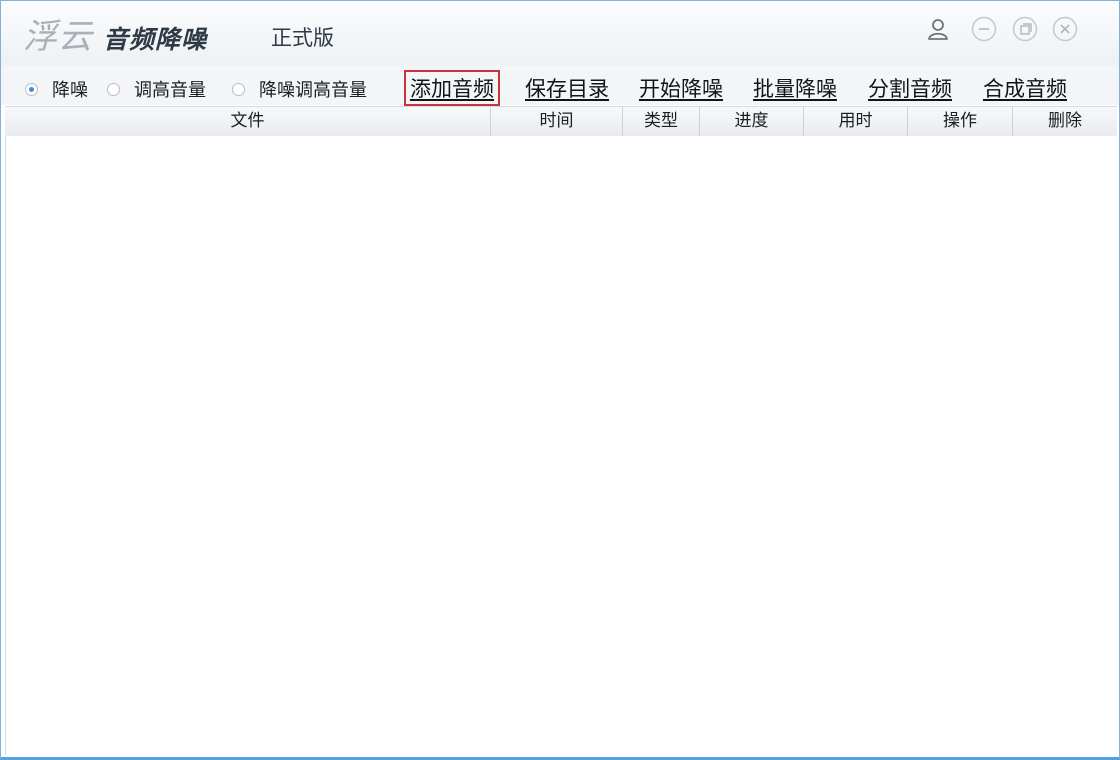 Image resolution: width=1120 pixels, height=760 pixels. Describe the element at coordinates (155, 39) in the screenshot. I see `app-name: 音频降噪` at that location.